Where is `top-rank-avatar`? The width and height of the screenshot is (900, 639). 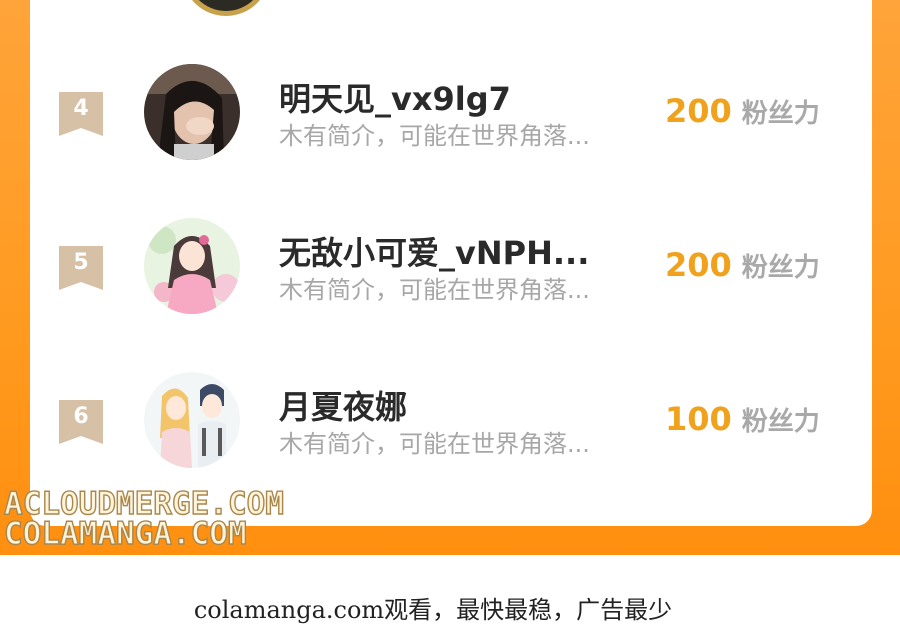
top-rank-avatar is located at coordinates (226, 8).